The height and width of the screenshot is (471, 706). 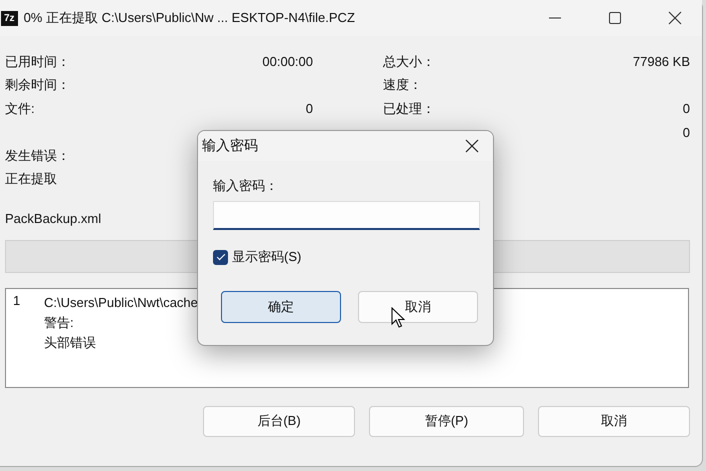 I want to click on window-title: 0% 正在提取 C:\Users\Public\Nw ... ESKTOP-N4\file.PCZ, so click(x=189, y=18).